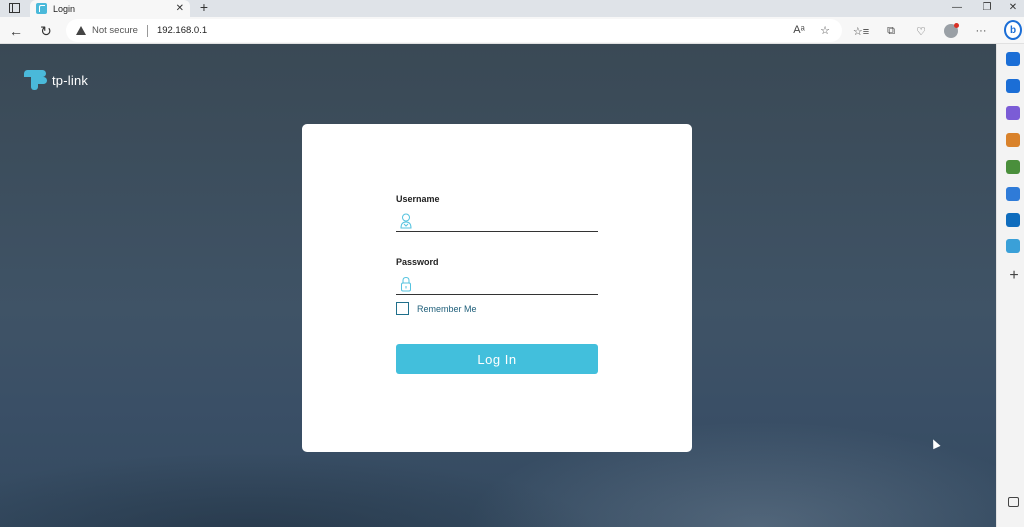 The height and width of the screenshot is (527, 1024). What do you see at coordinates (110, 8) in the screenshot?
I see `browser-tab-login: Login ✕` at bounding box center [110, 8].